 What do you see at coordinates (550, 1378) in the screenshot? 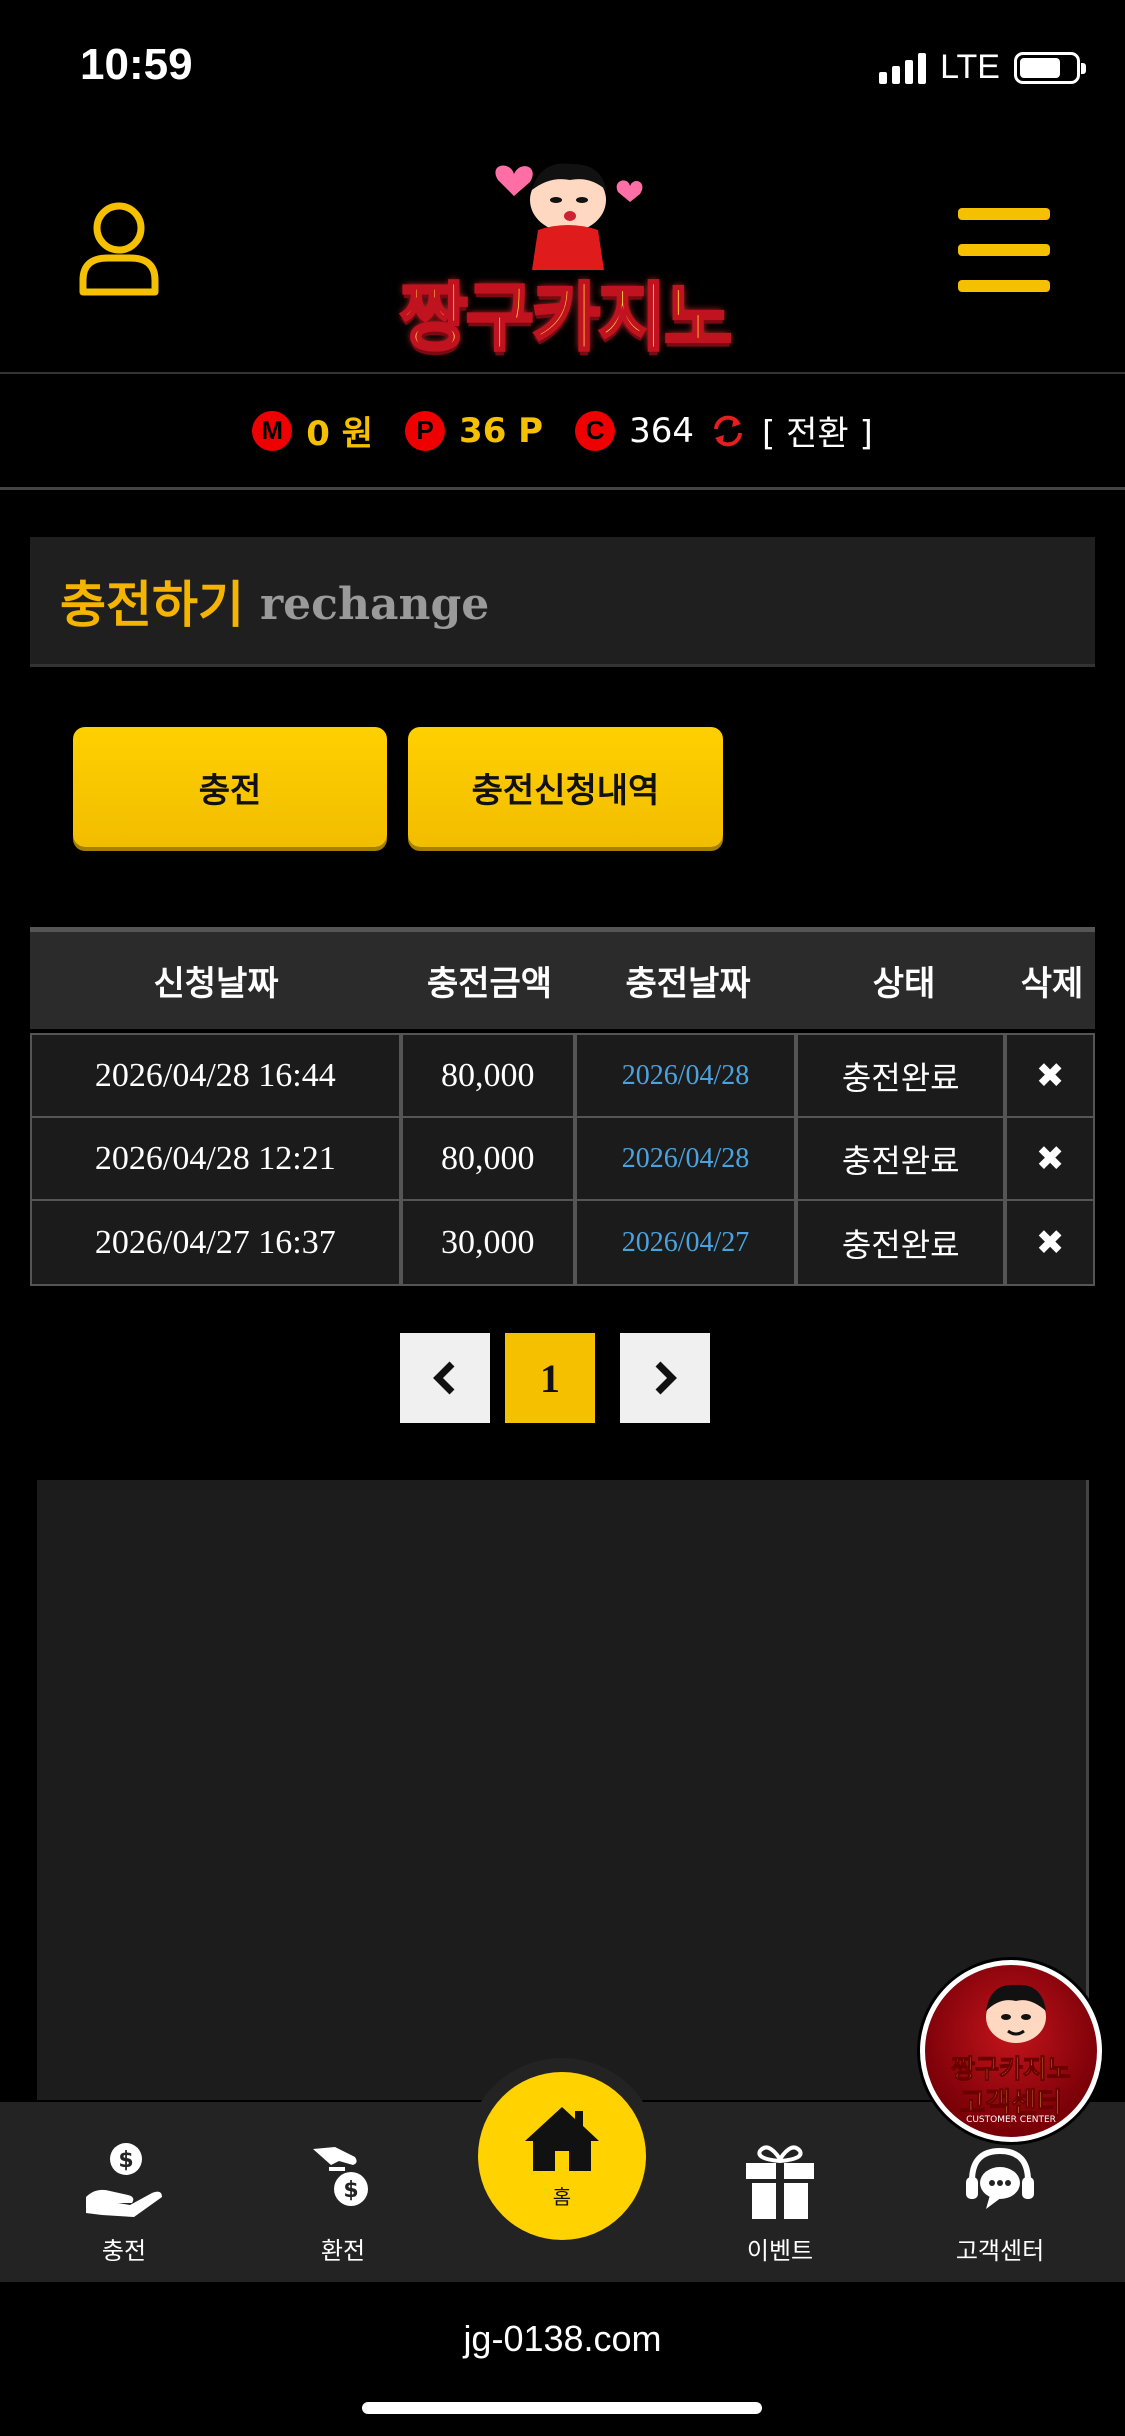
I see `page-number-current: 1` at bounding box center [550, 1378].